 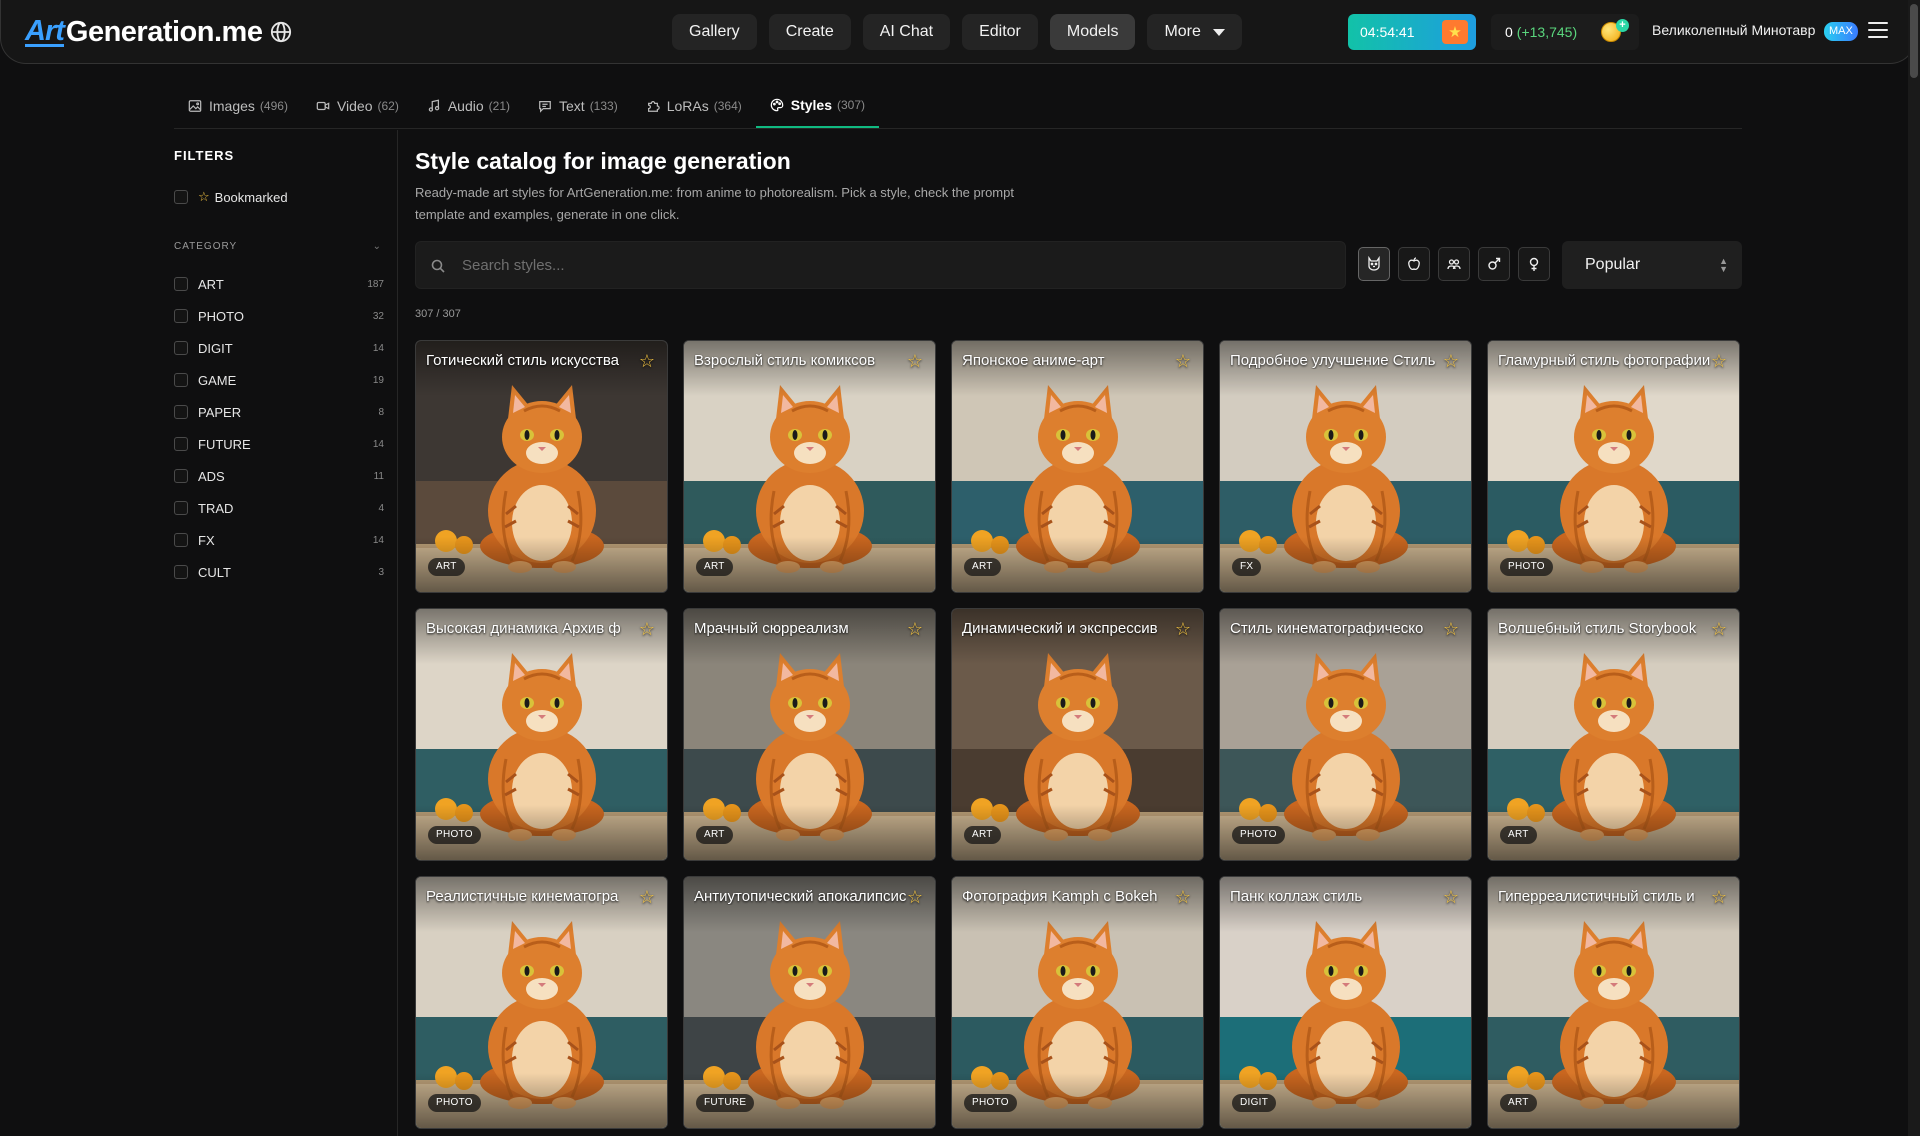 I want to click on nav-label: Editor, so click(x=1000, y=31).